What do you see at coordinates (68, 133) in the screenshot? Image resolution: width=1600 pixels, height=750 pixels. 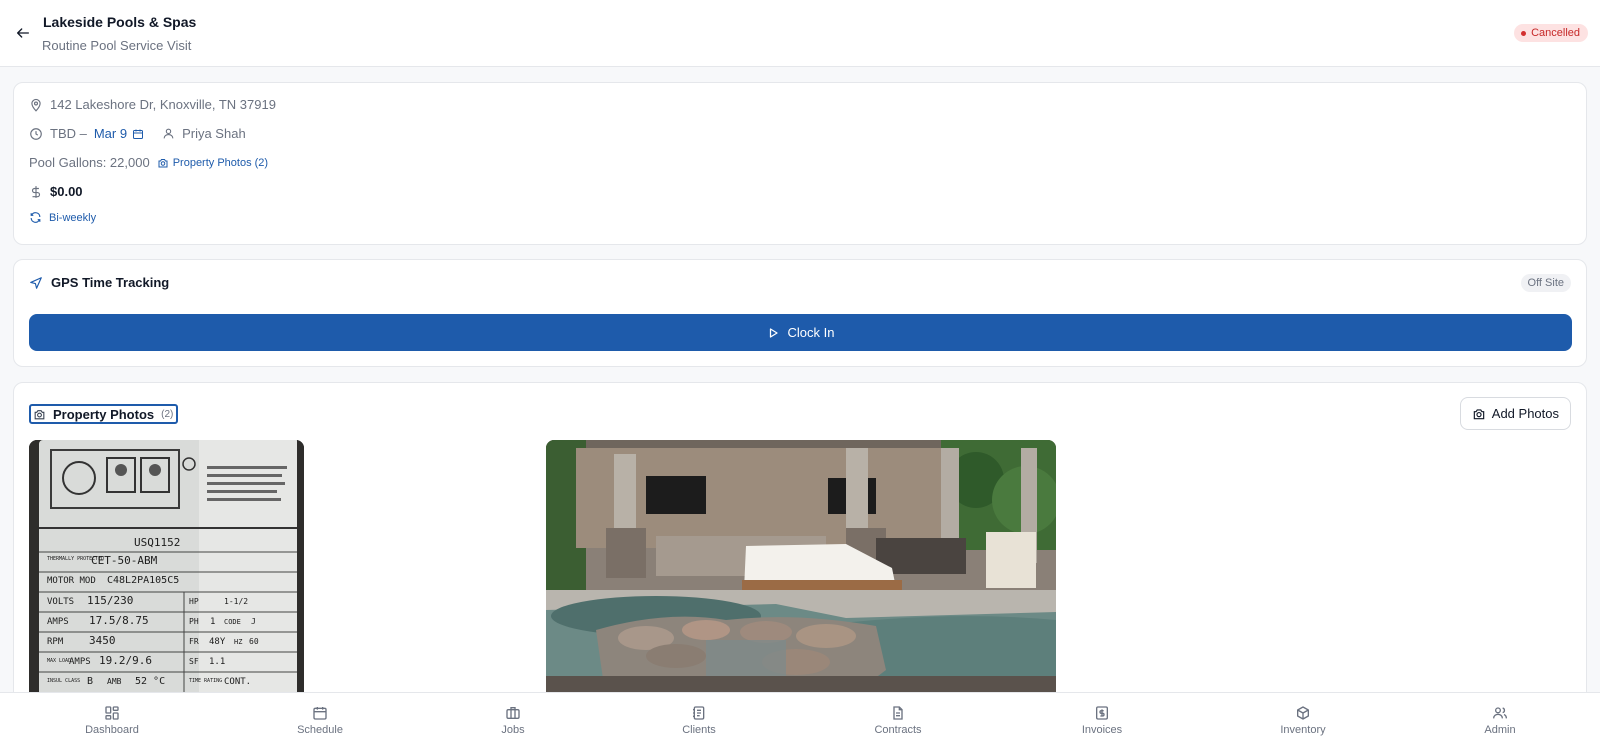 I see `time-text: TBD –` at bounding box center [68, 133].